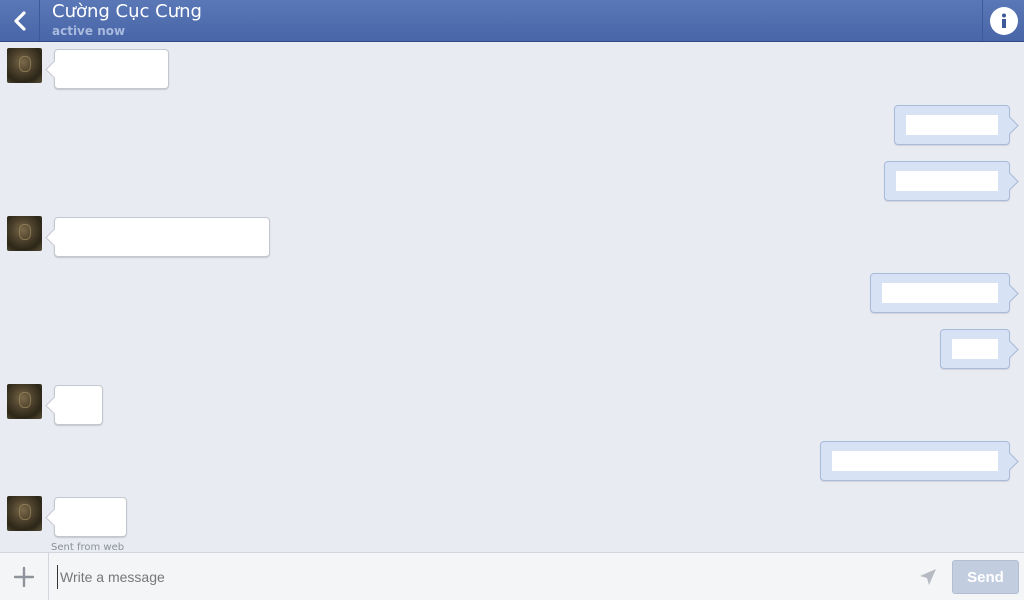 This screenshot has width=1024, height=600. Describe the element at coordinates (477, 577) in the screenshot. I see `message-input` at that location.